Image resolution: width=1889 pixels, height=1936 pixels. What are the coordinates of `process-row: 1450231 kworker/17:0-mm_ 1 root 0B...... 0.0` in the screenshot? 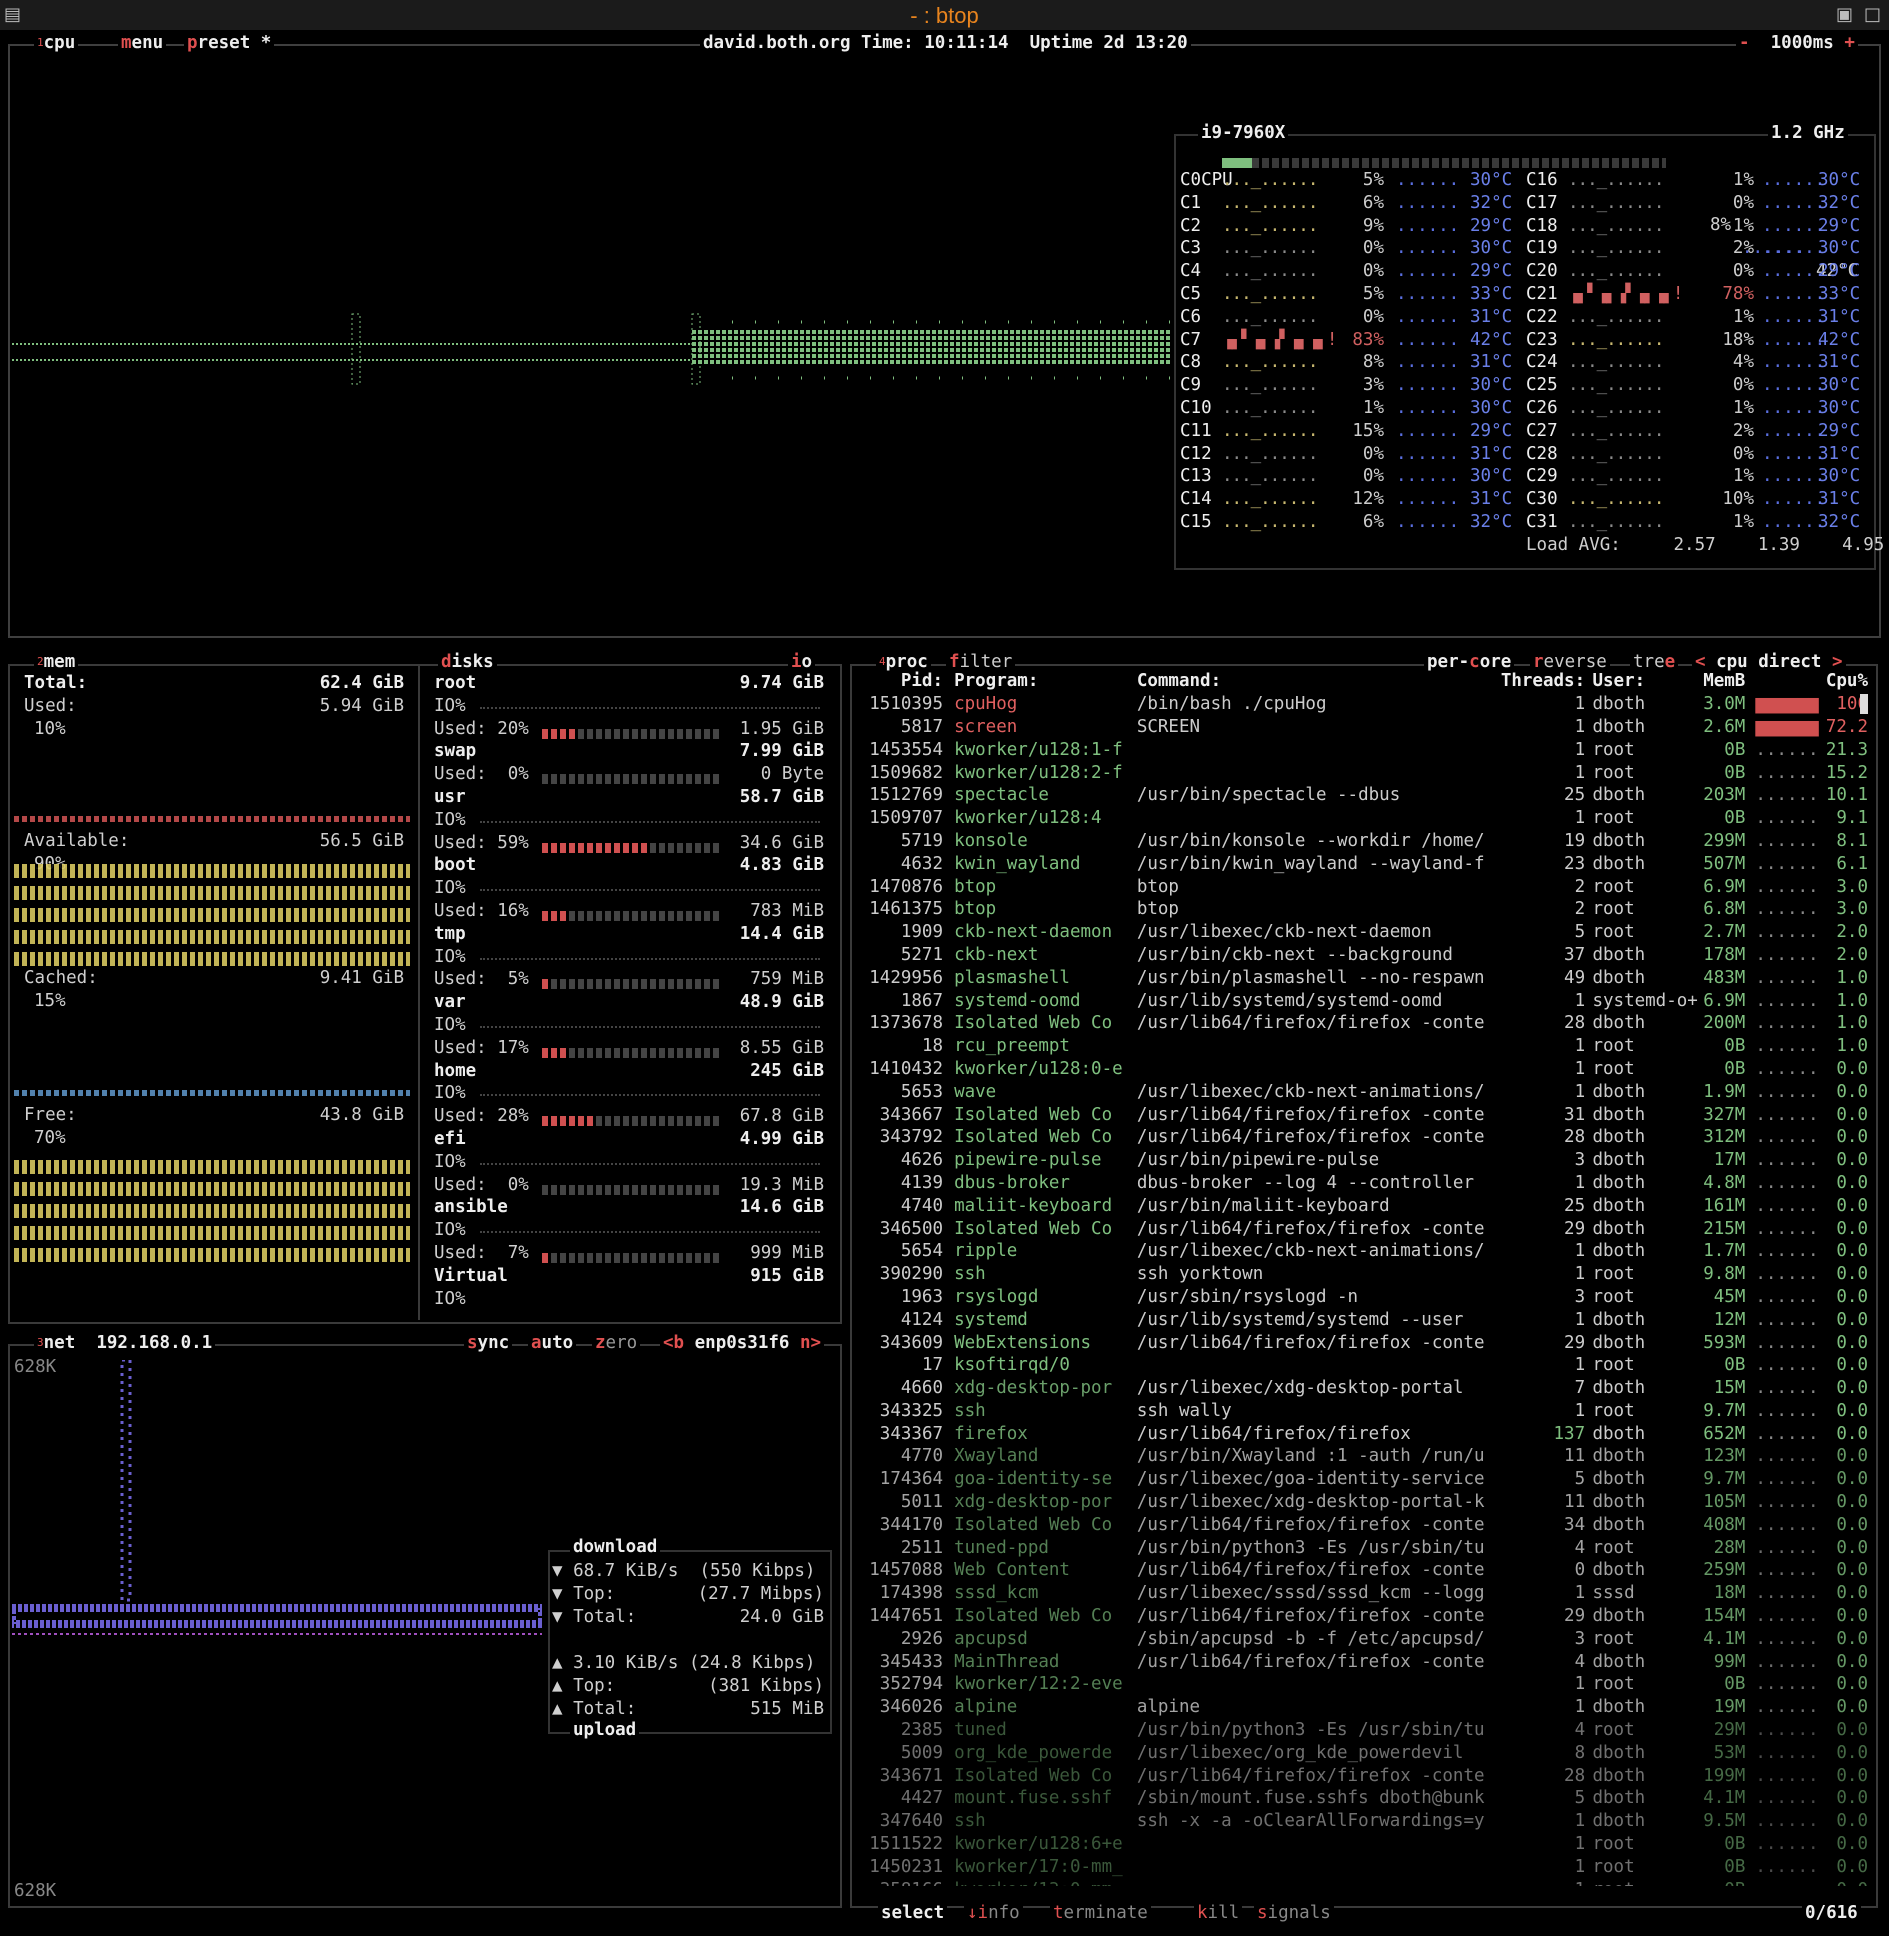 It's located at (1363, 1866).